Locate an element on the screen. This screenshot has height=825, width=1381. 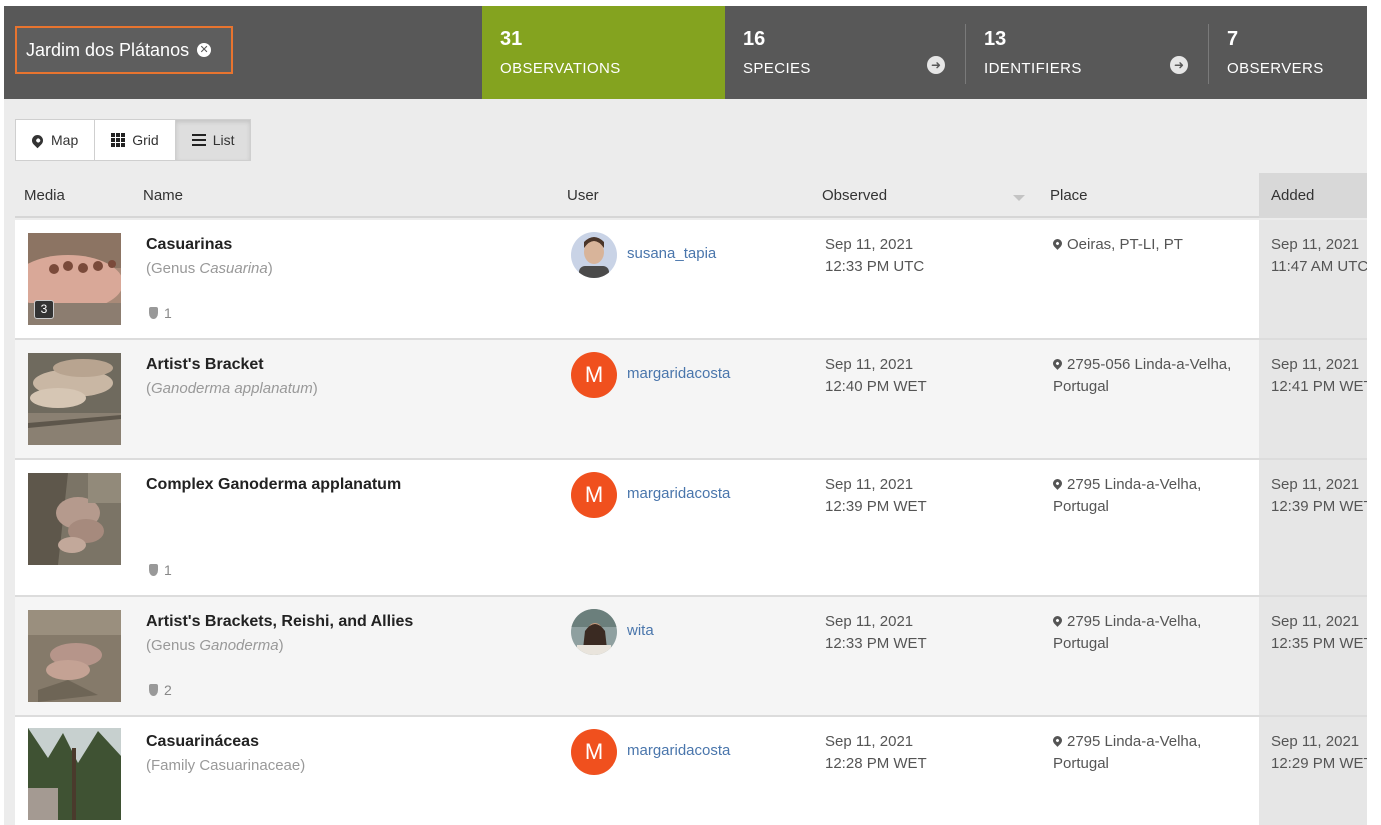
place-filter-area: Jardim dos Plátanos ✕ is located at coordinates (243, 52).